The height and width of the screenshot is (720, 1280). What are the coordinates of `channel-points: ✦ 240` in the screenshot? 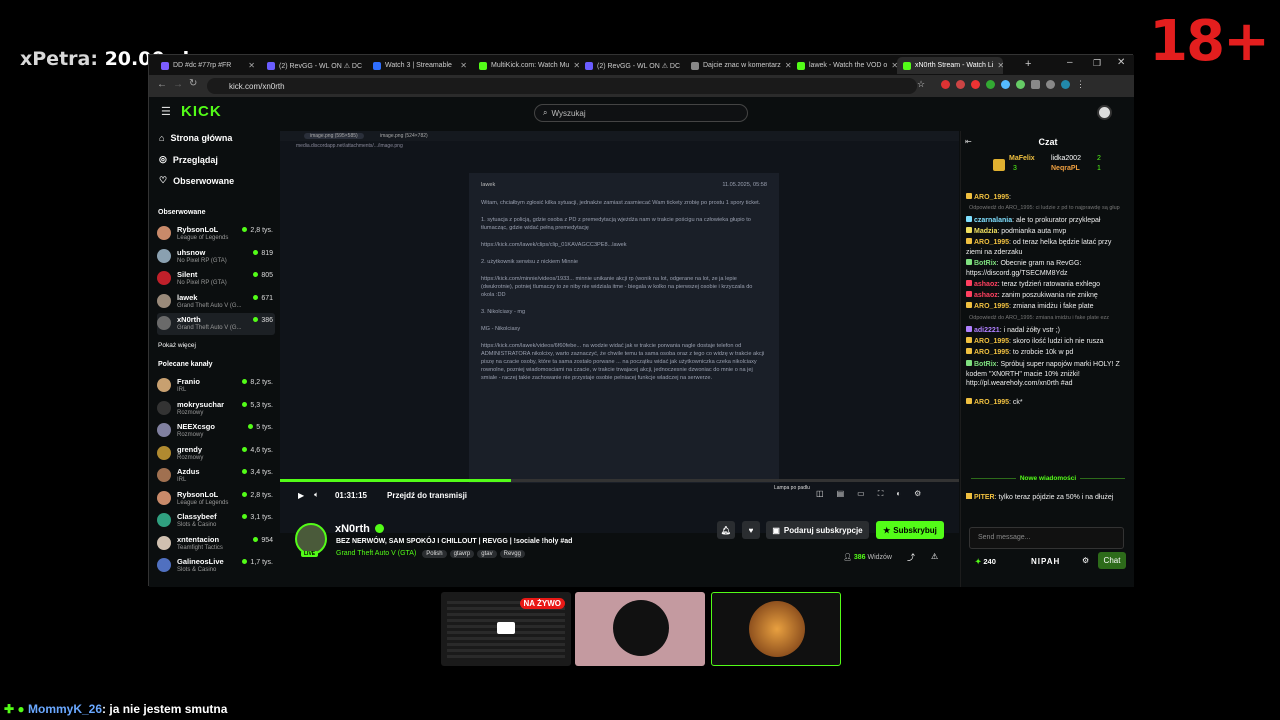 It's located at (985, 561).